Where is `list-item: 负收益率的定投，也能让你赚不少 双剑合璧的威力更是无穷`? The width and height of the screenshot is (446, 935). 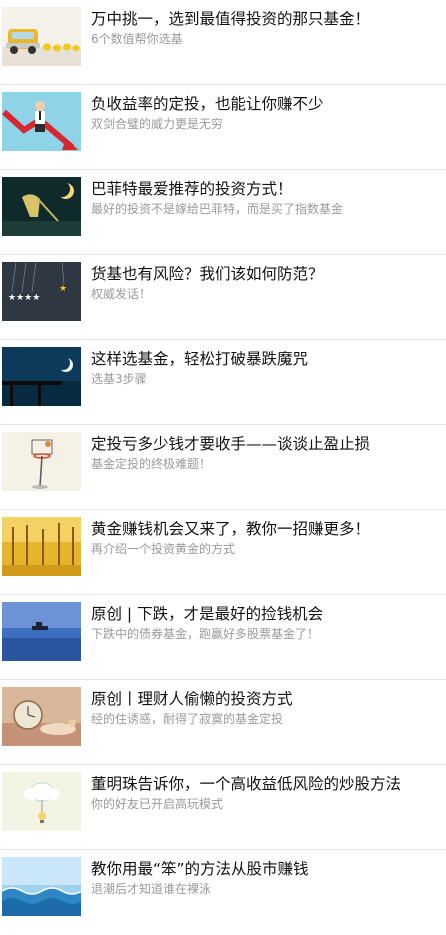
list-item: 负收益率的定投，也能让你赚不少 双剑合璧的威力更是无穷 is located at coordinates (223, 127).